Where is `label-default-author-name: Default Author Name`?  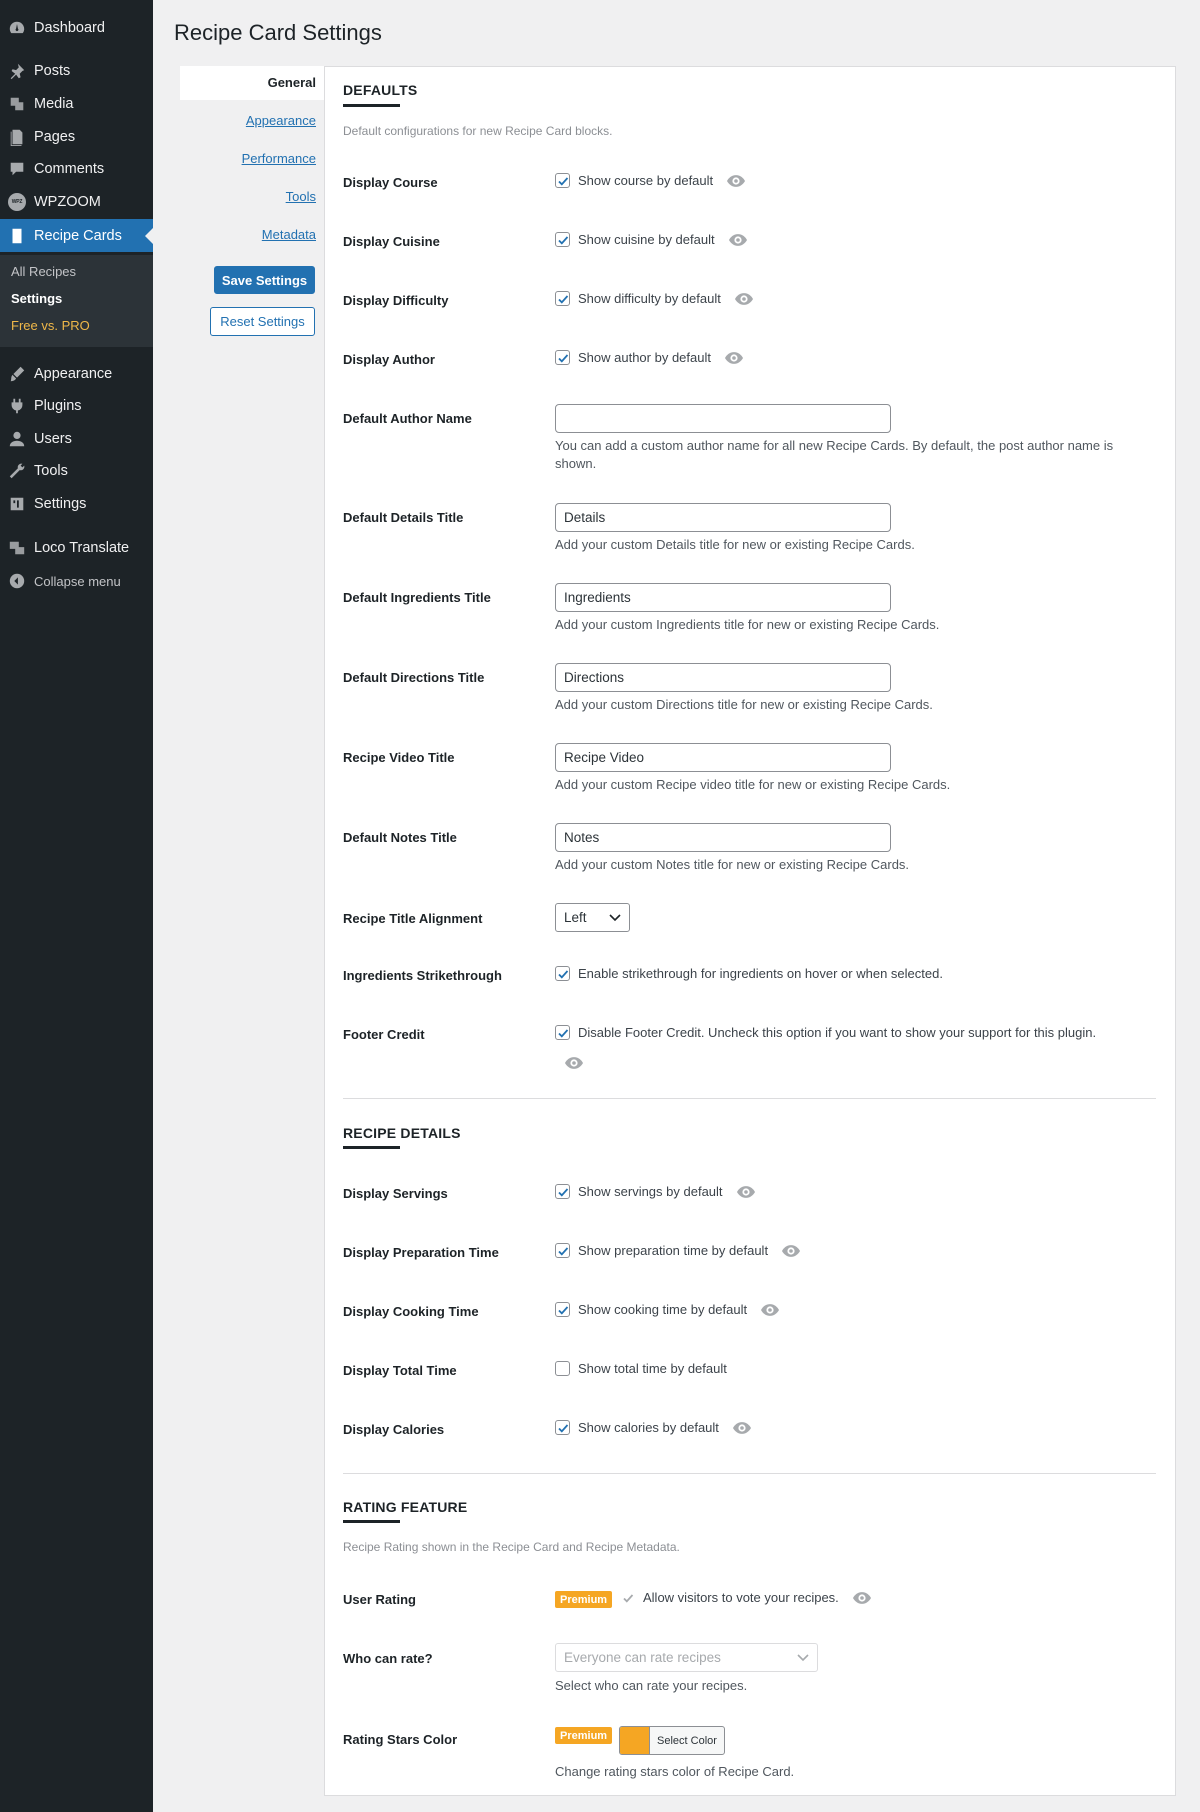
label-default-author-name: Default Author Name is located at coordinates (407, 418).